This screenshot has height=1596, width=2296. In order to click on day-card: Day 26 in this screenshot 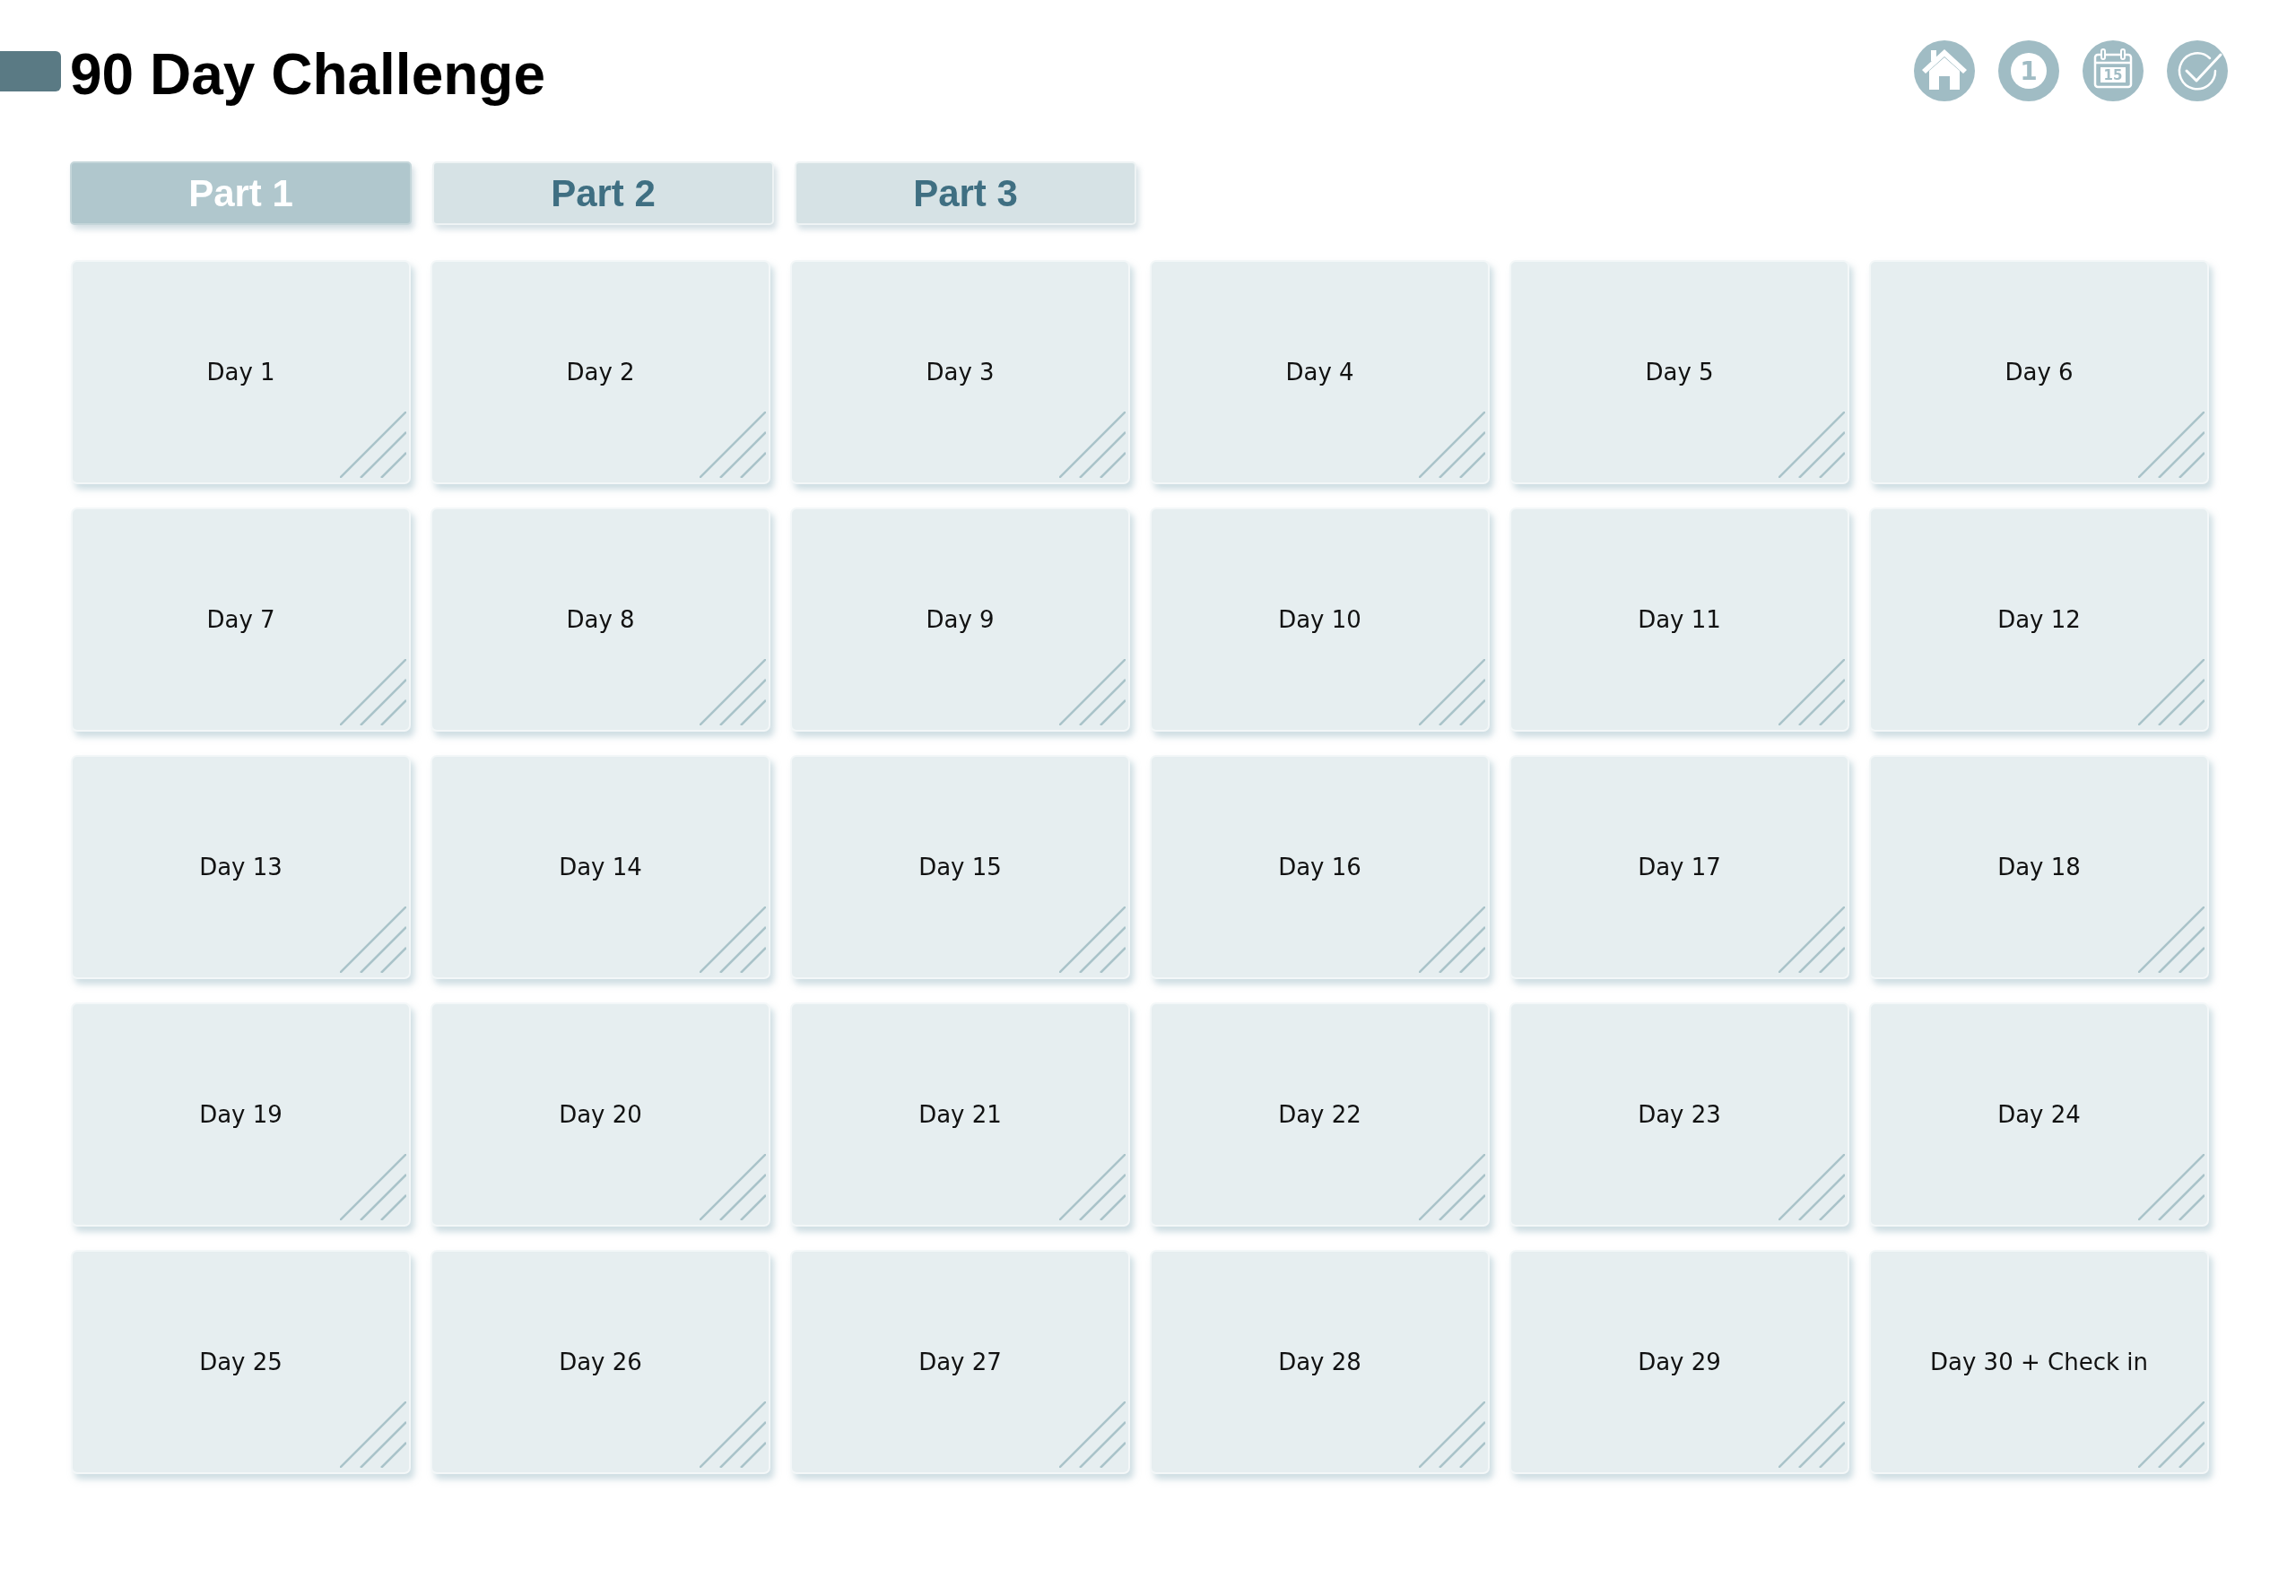, I will do `click(600, 1362)`.